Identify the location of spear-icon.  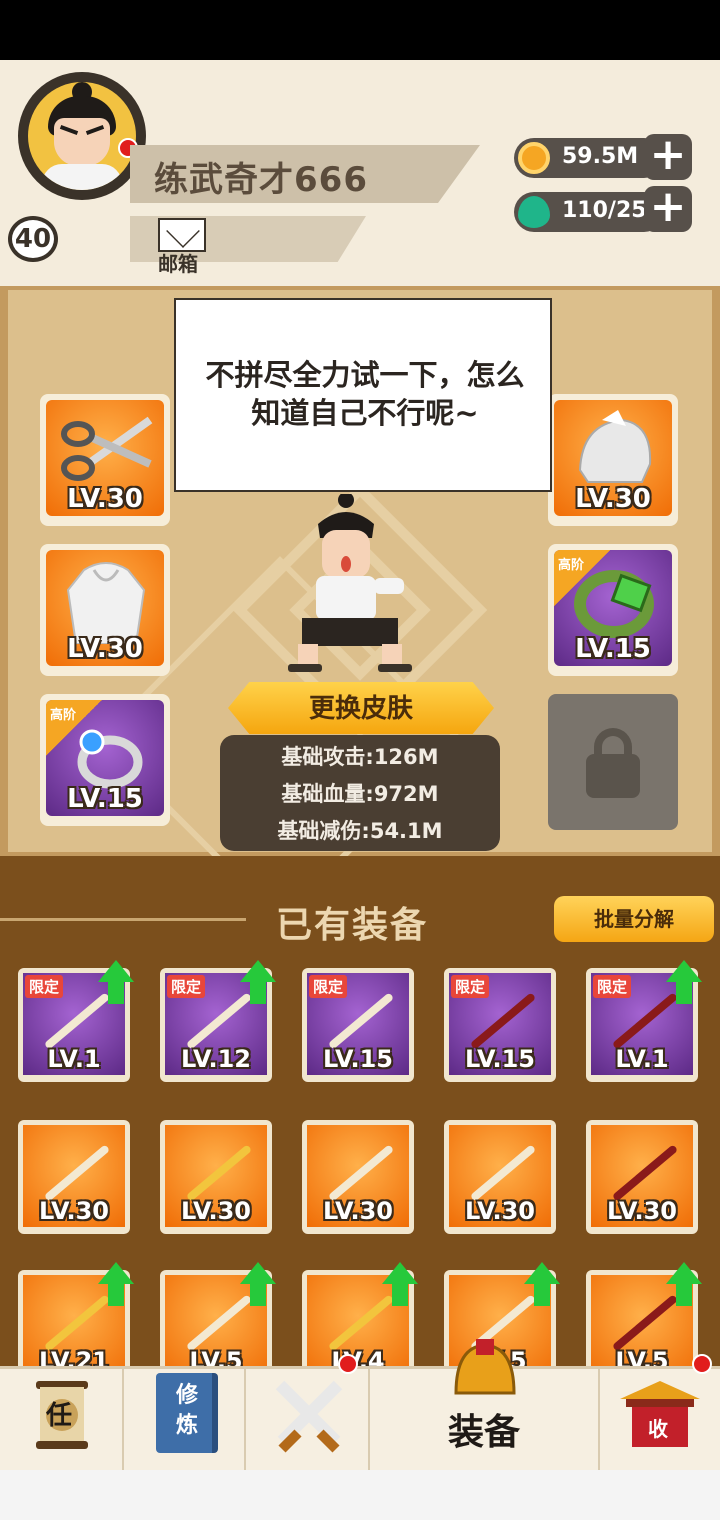
(503, 1173).